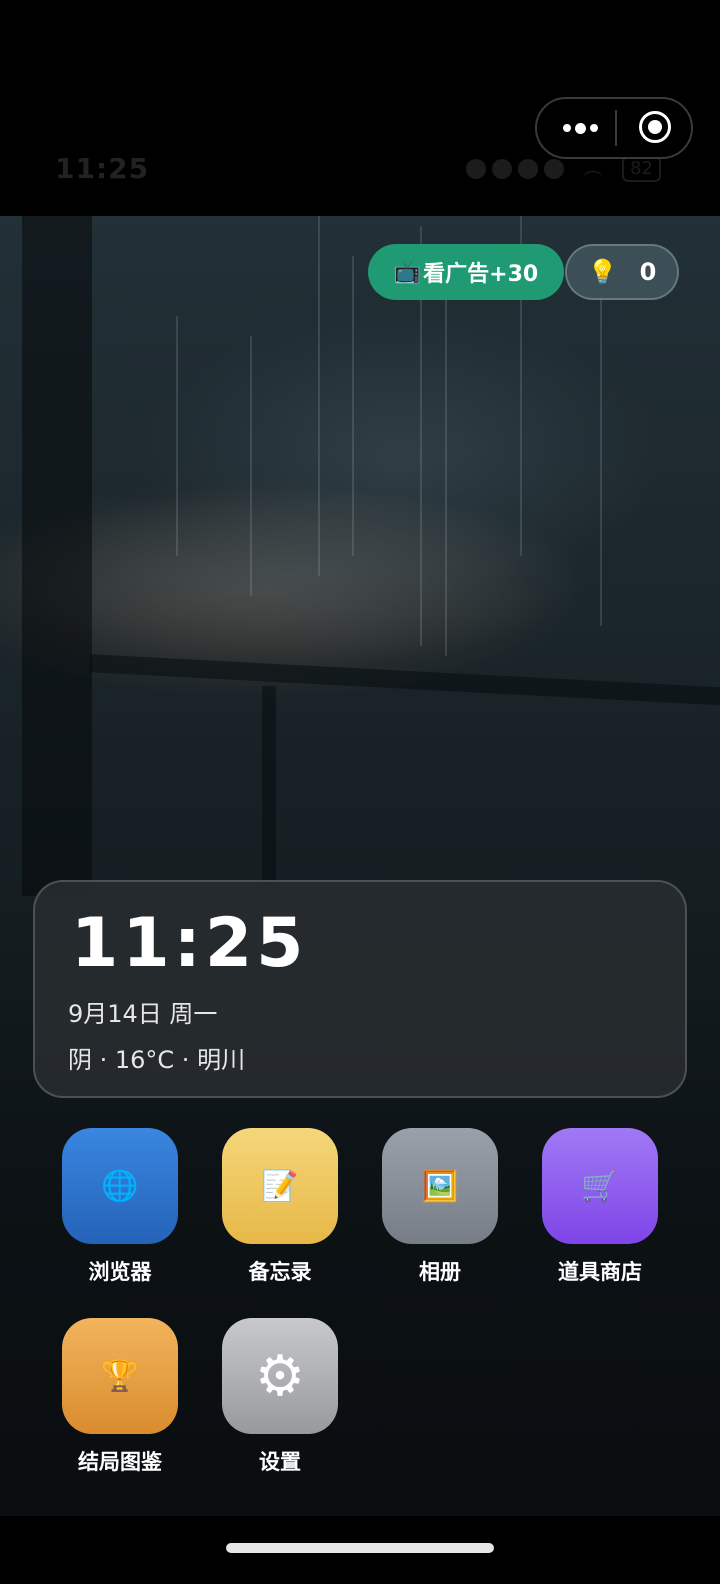  Describe the element at coordinates (189, 943) in the screenshot. I see `widget-time: 11:25` at that location.